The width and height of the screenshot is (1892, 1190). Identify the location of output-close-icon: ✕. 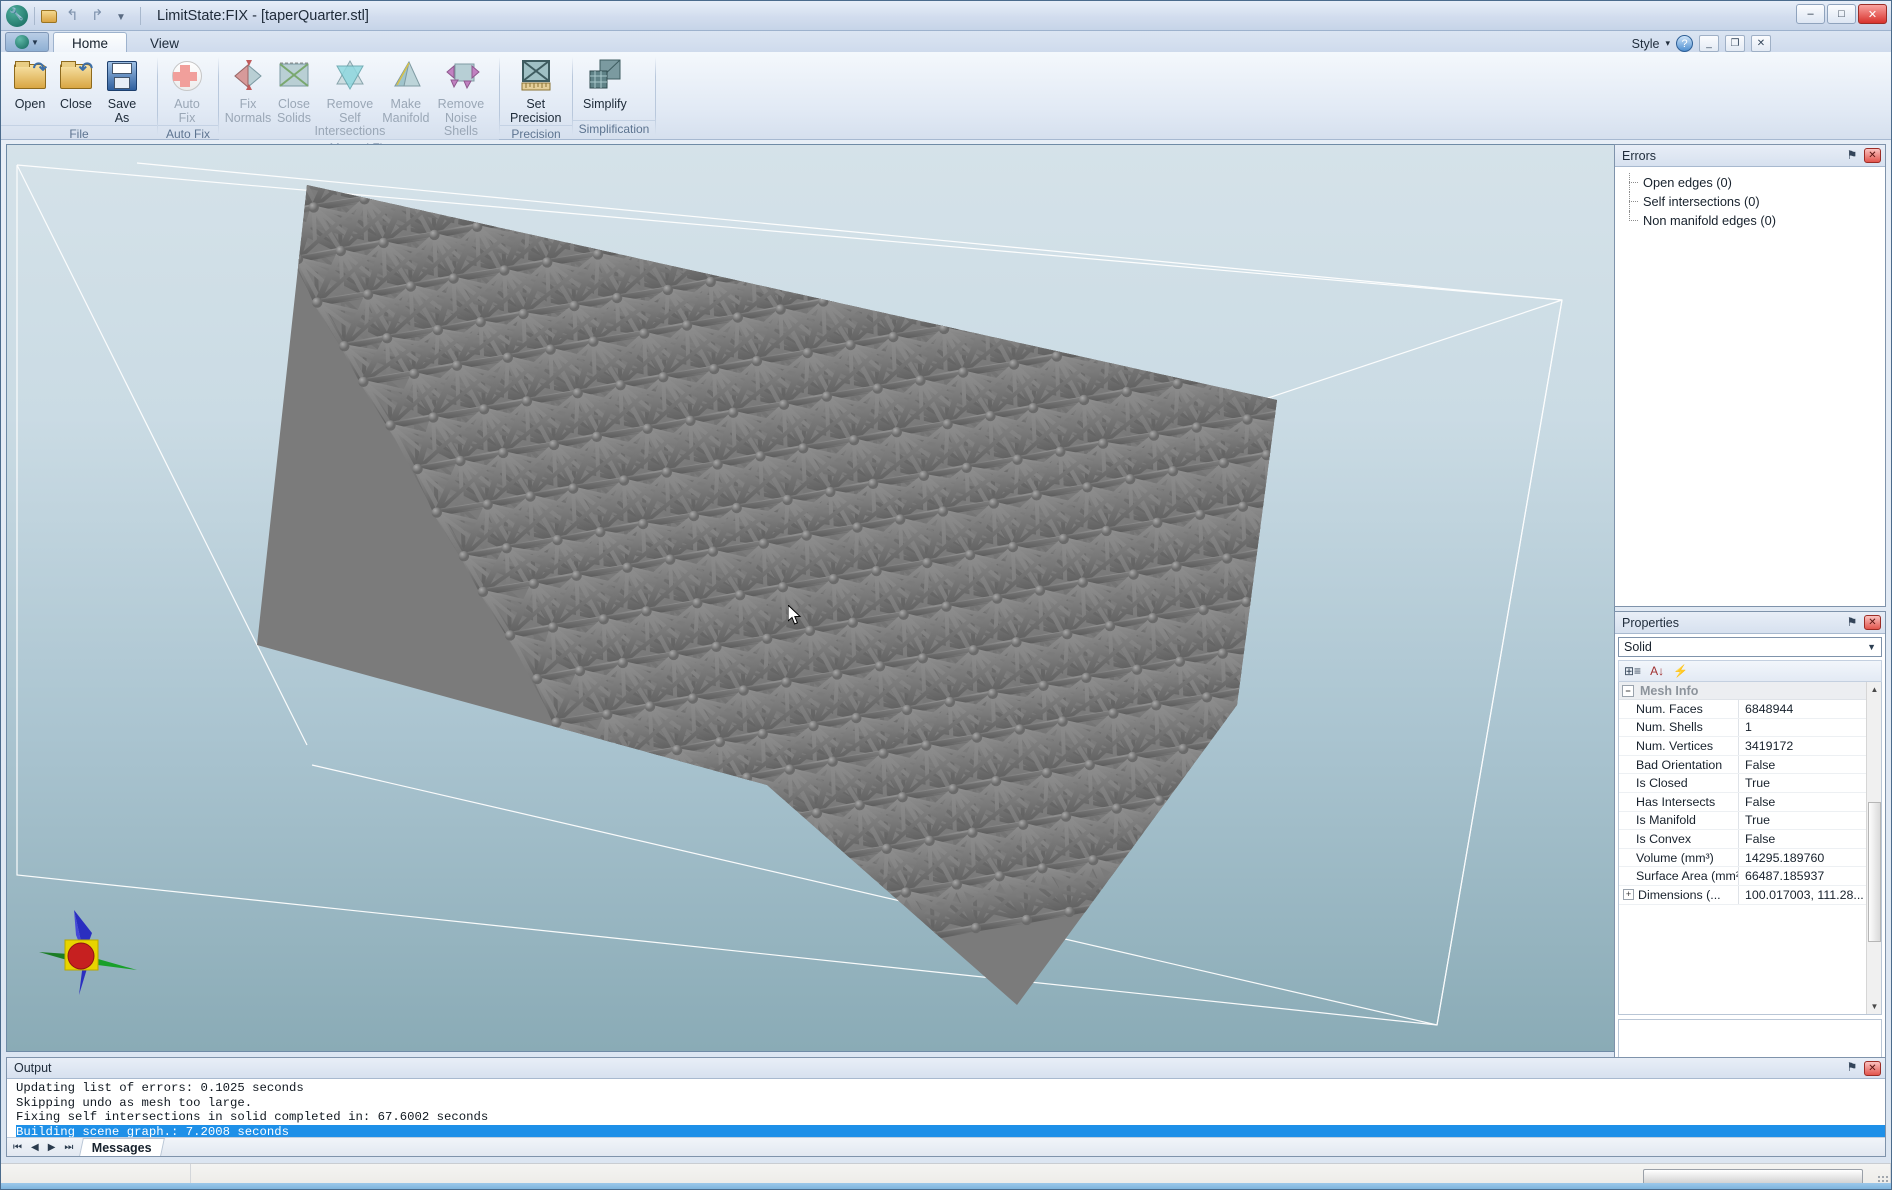
(1872, 1068).